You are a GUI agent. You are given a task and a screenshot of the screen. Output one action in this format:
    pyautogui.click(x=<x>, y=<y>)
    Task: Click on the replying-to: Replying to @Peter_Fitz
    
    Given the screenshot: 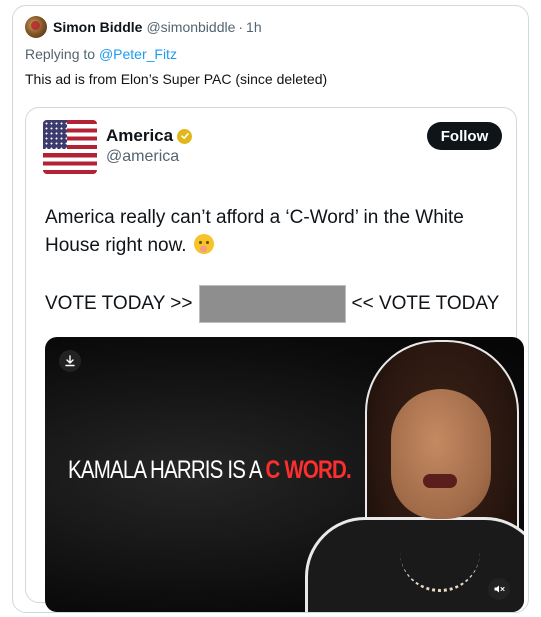 What is the action you would take?
    pyautogui.click(x=101, y=54)
    